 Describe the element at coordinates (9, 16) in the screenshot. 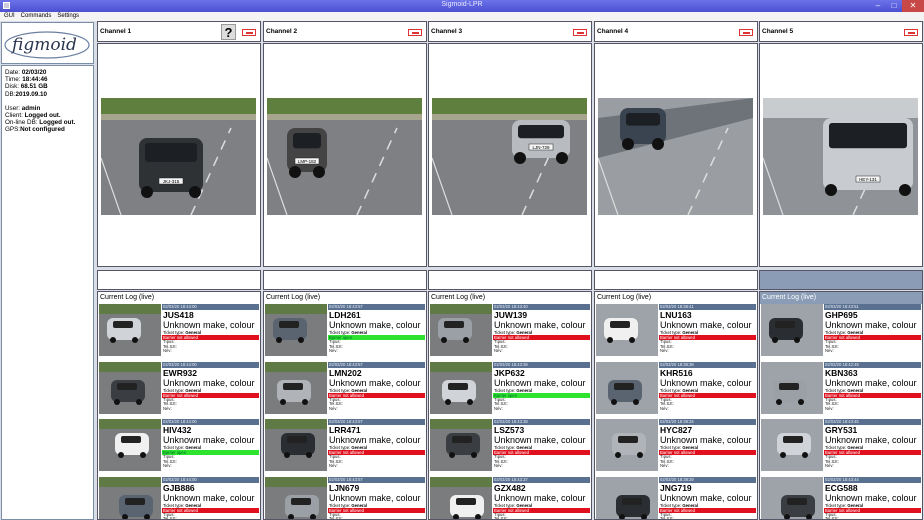

I see `menu-gui: GUI` at that location.